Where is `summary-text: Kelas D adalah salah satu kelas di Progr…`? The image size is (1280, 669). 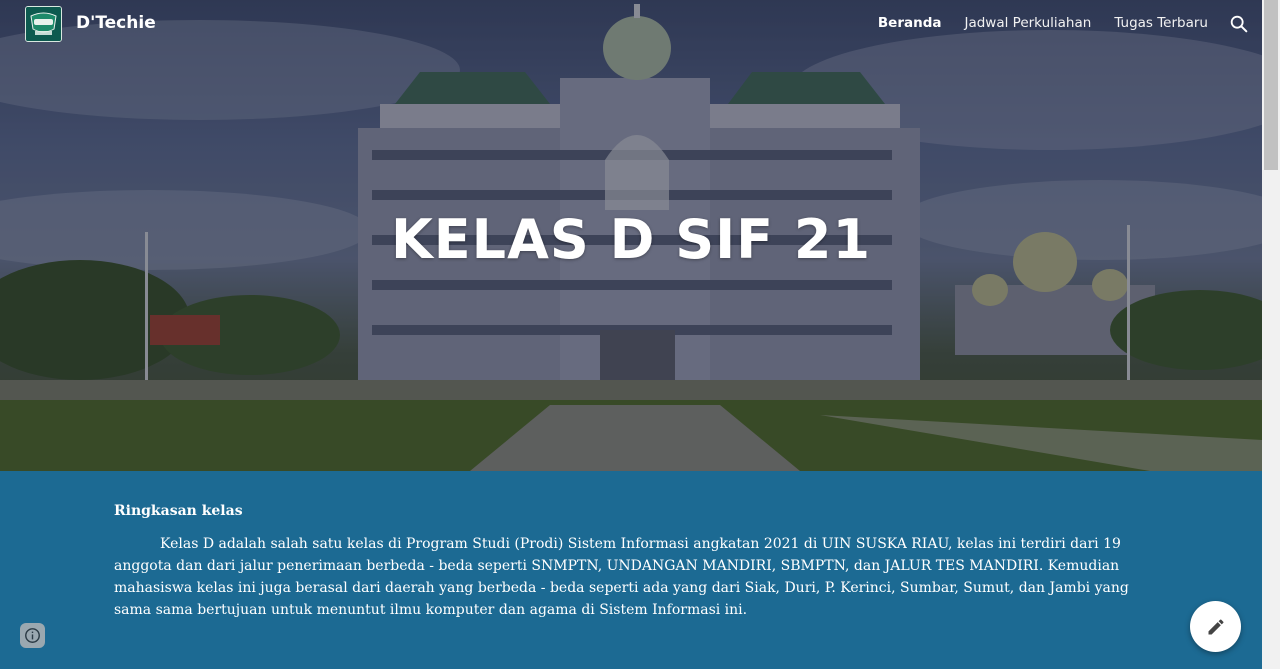
summary-text: Kelas D adalah salah satu kelas di Progr… is located at coordinates (621, 577).